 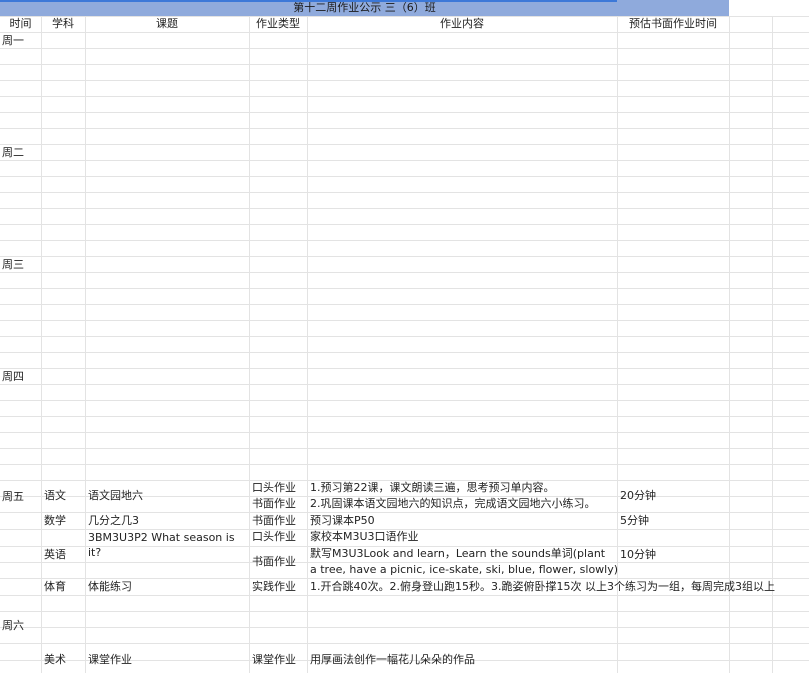 What do you see at coordinates (274, 562) in the screenshot?
I see `friday-english-type-written: 书面作业` at bounding box center [274, 562].